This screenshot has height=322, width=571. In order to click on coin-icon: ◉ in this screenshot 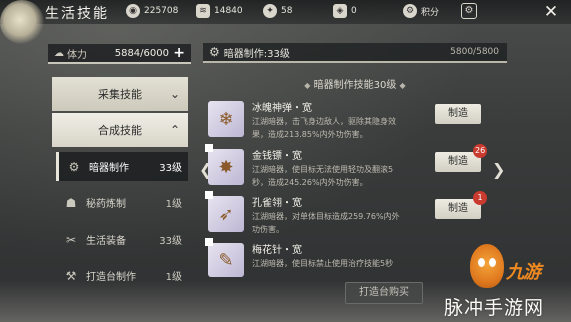, I will do `click(133, 11)`.